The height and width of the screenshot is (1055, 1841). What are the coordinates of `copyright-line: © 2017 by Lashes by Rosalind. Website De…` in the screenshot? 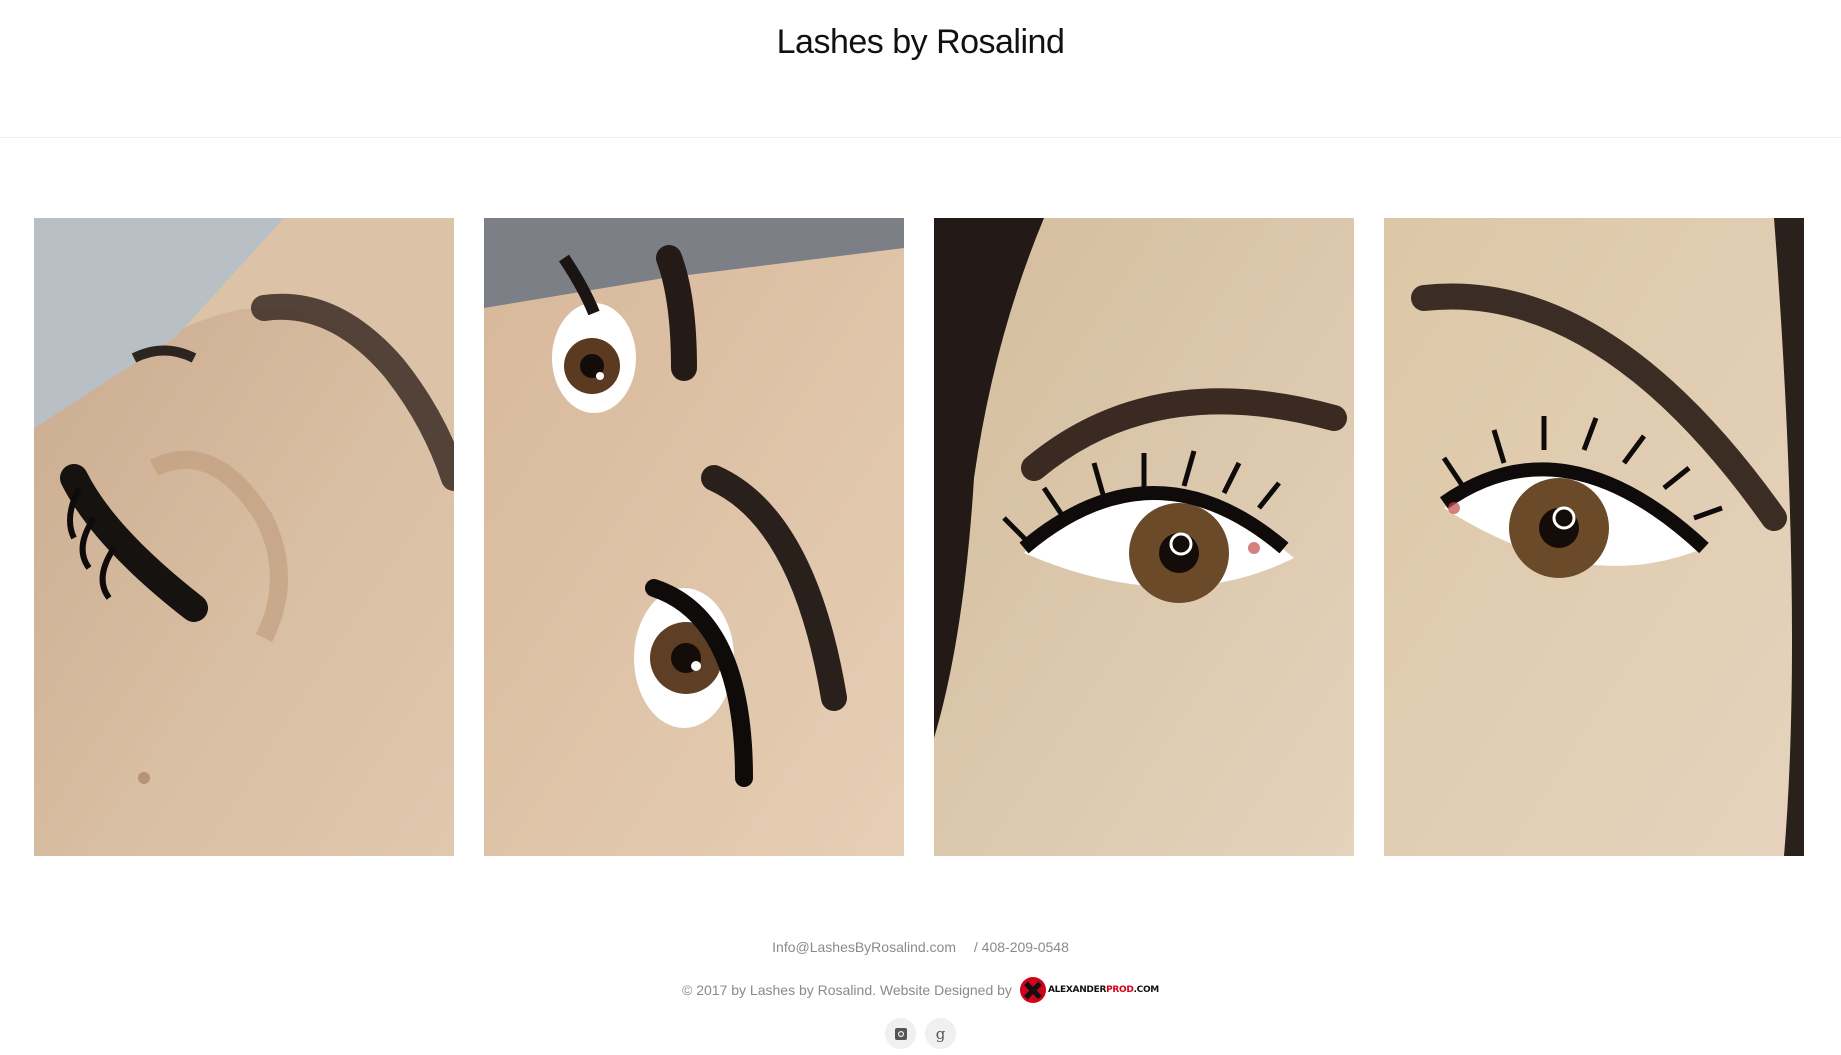 It's located at (920, 990).